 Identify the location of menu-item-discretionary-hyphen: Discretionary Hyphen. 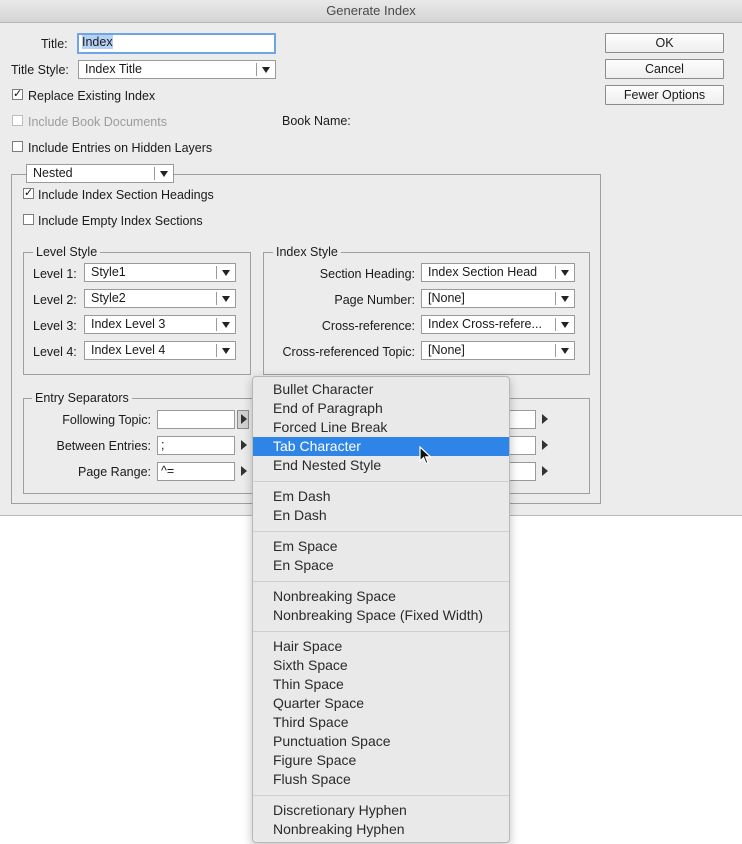
(381, 810).